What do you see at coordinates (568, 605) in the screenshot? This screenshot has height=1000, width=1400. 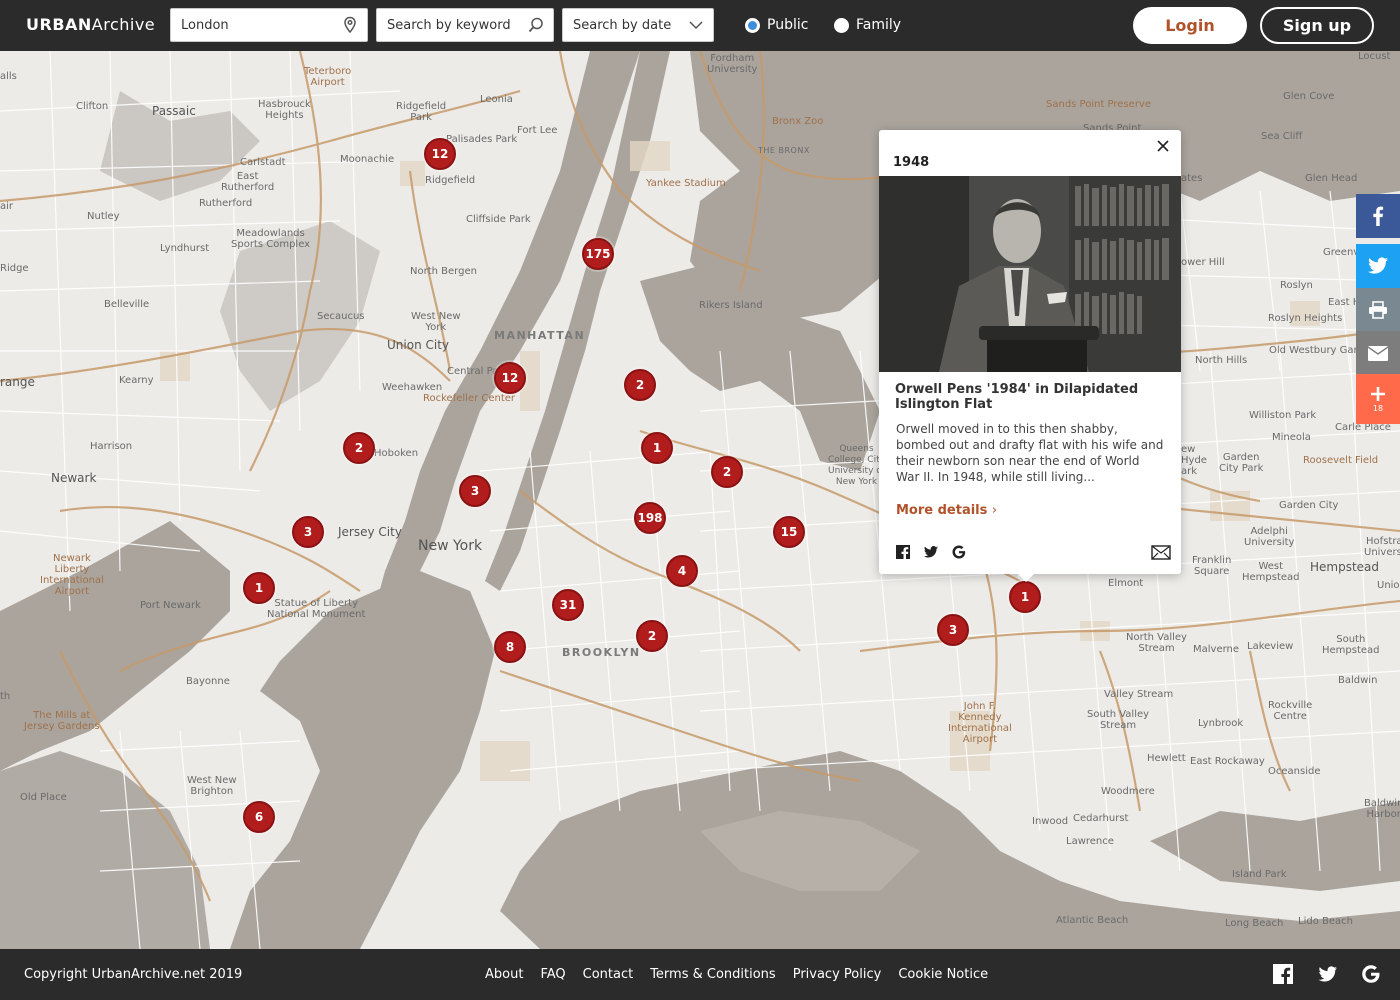 I see `map-marker: 31` at bounding box center [568, 605].